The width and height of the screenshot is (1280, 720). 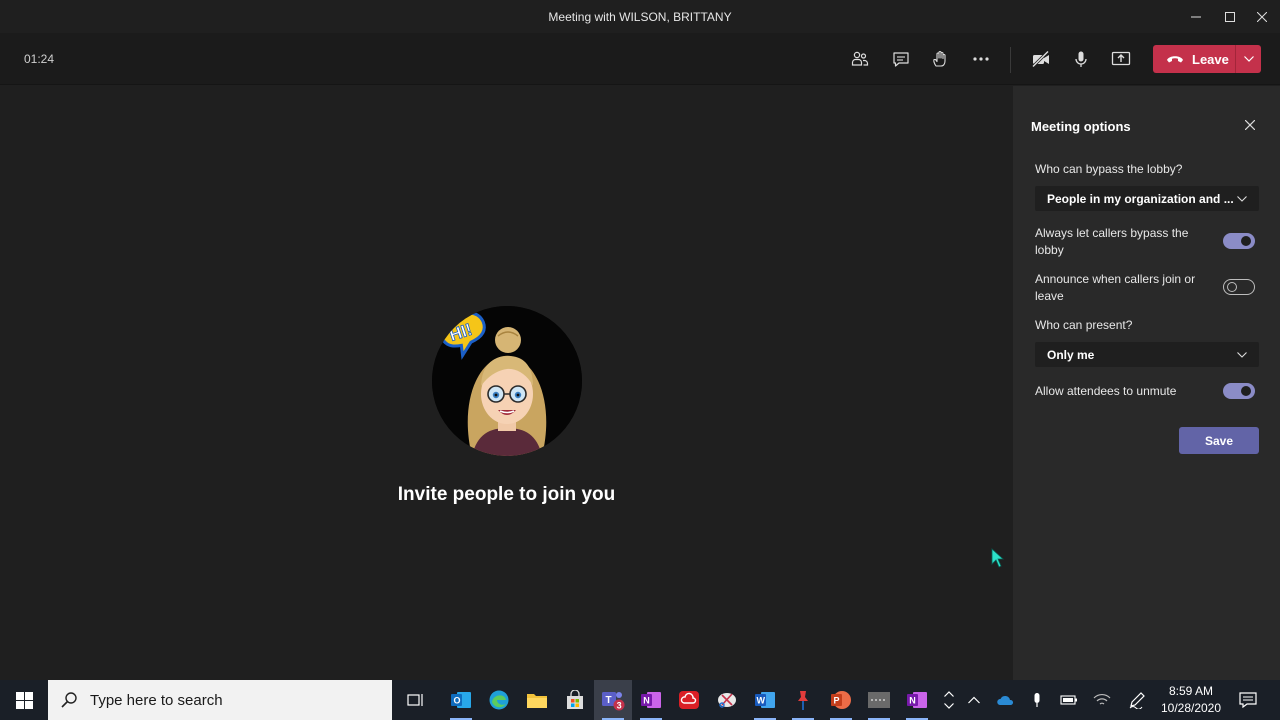 I want to click on camera-toggle-button, so click(x=1041, y=59).